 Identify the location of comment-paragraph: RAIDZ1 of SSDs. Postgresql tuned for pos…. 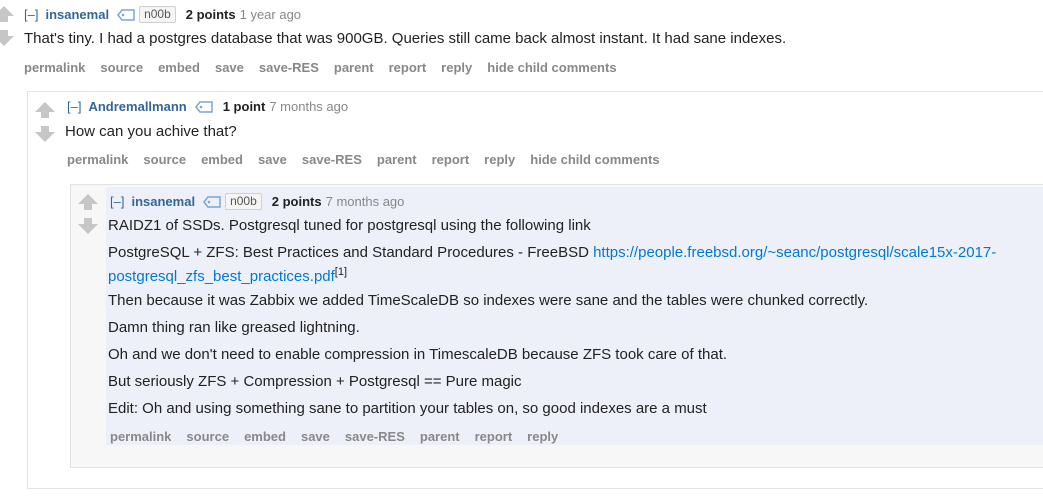
(349, 225).